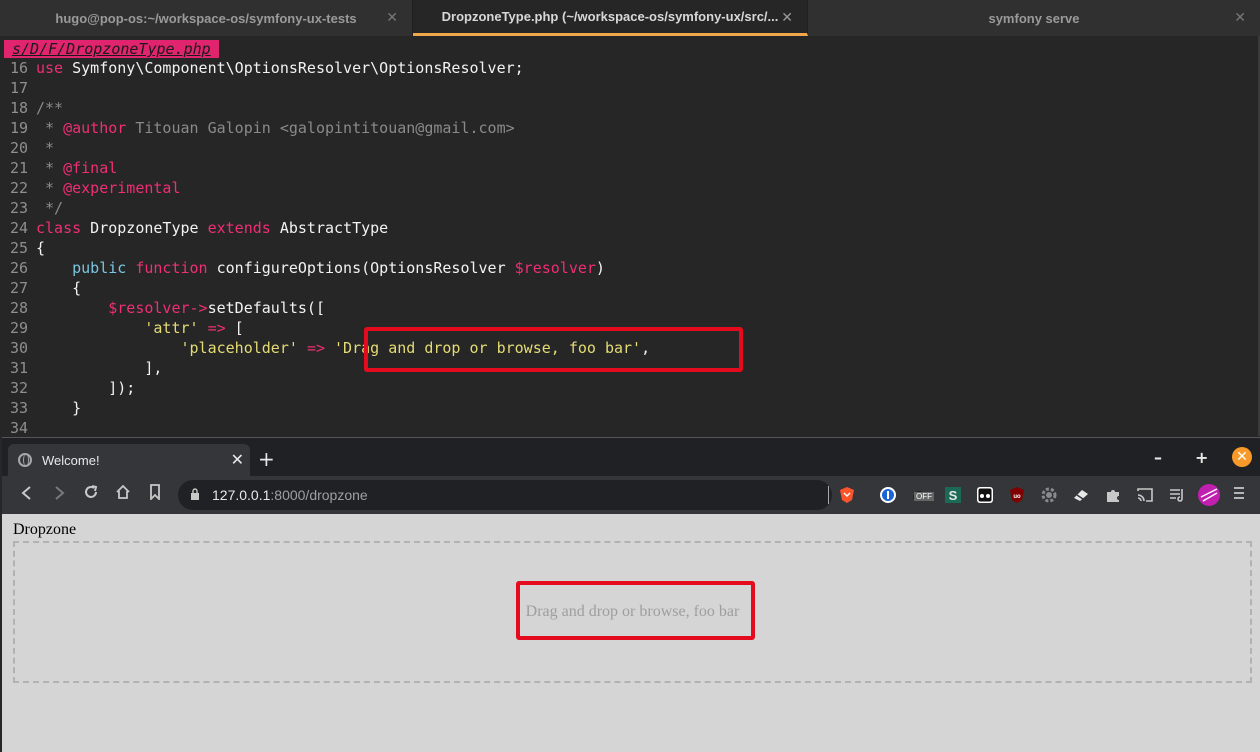 Image resolution: width=1260 pixels, height=752 pixels. What do you see at coordinates (19, 208) in the screenshot?
I see `line-number: 23` at bounding box center [19, 208].